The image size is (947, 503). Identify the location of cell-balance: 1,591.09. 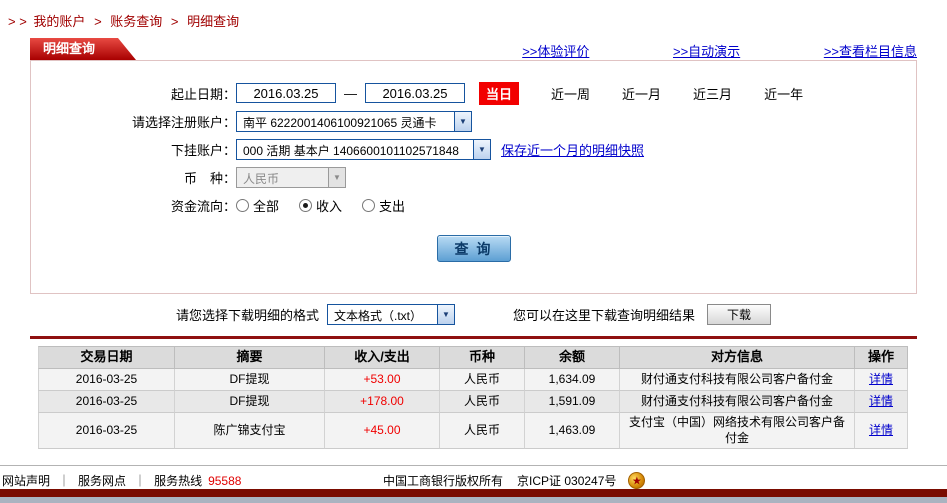
(572, 402).